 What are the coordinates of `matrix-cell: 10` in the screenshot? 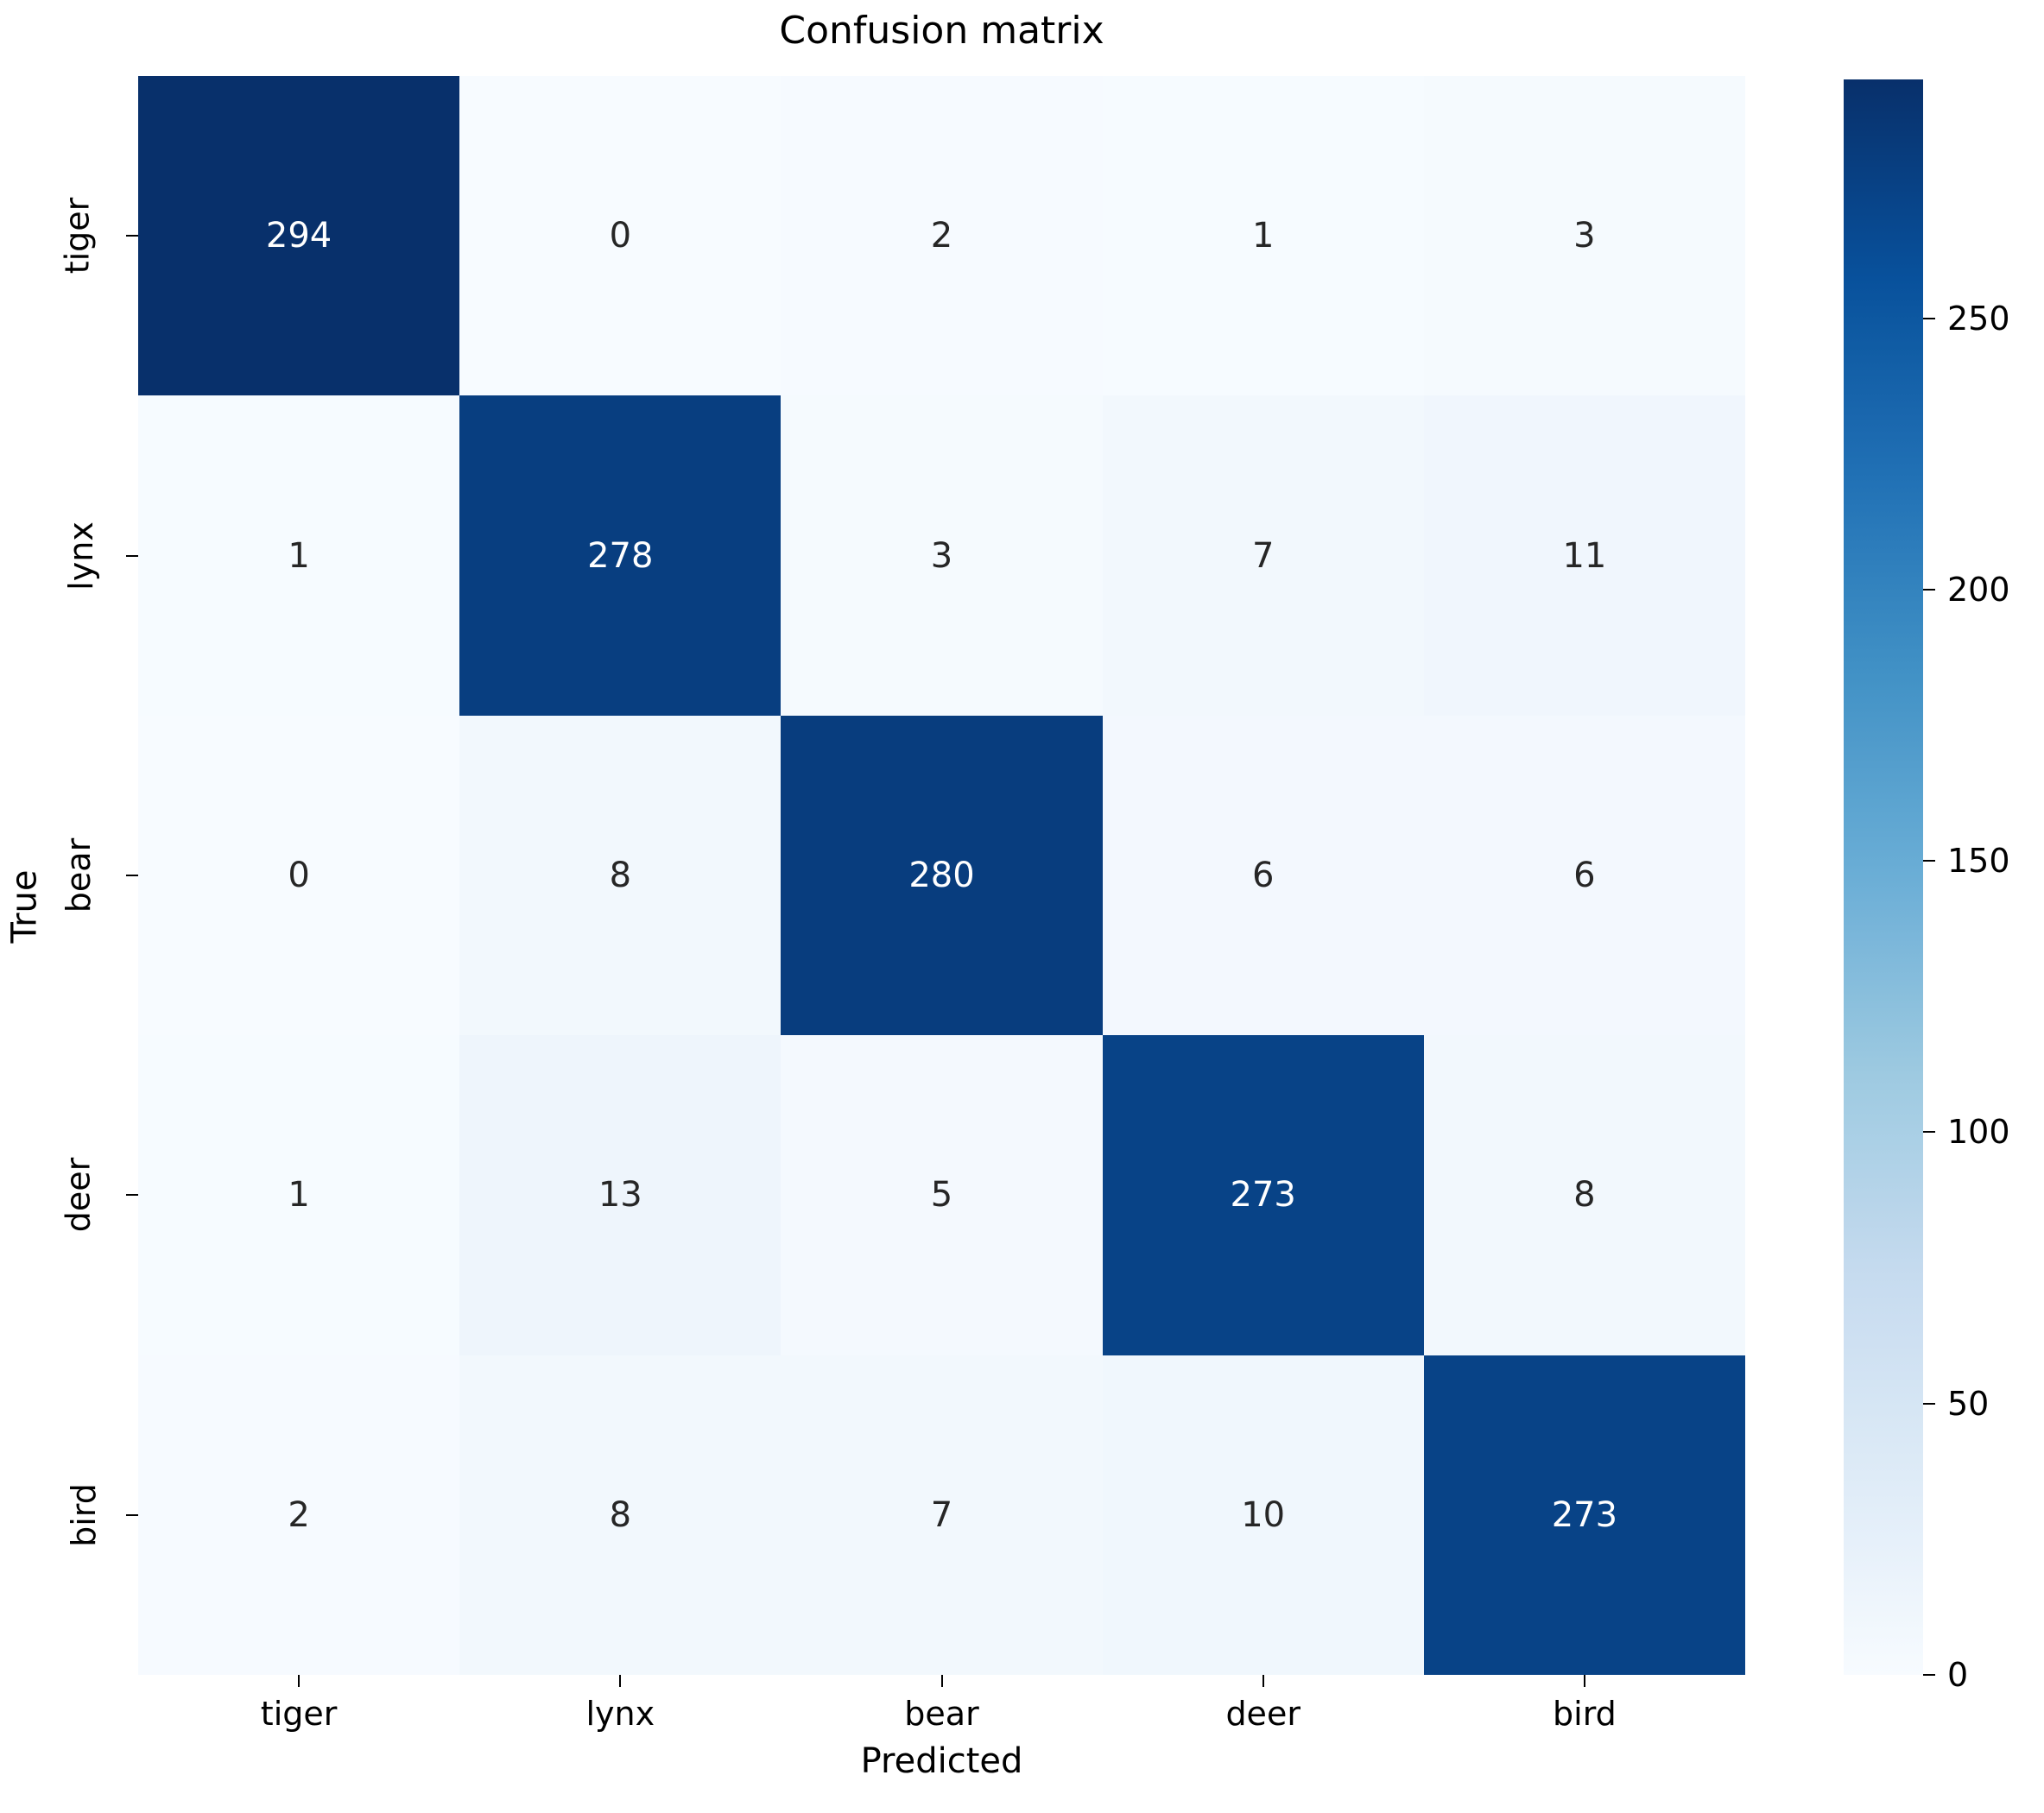 It's located at (1263, 1515).